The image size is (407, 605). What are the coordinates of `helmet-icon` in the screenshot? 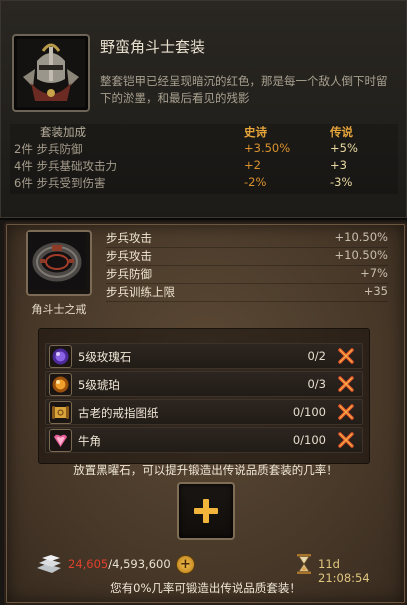 It's located at (51, 73).